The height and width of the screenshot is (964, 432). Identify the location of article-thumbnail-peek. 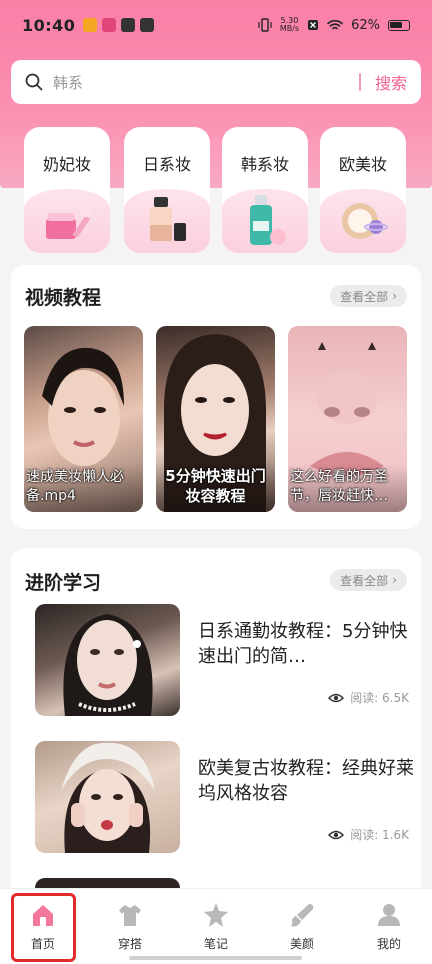
(107, 883).